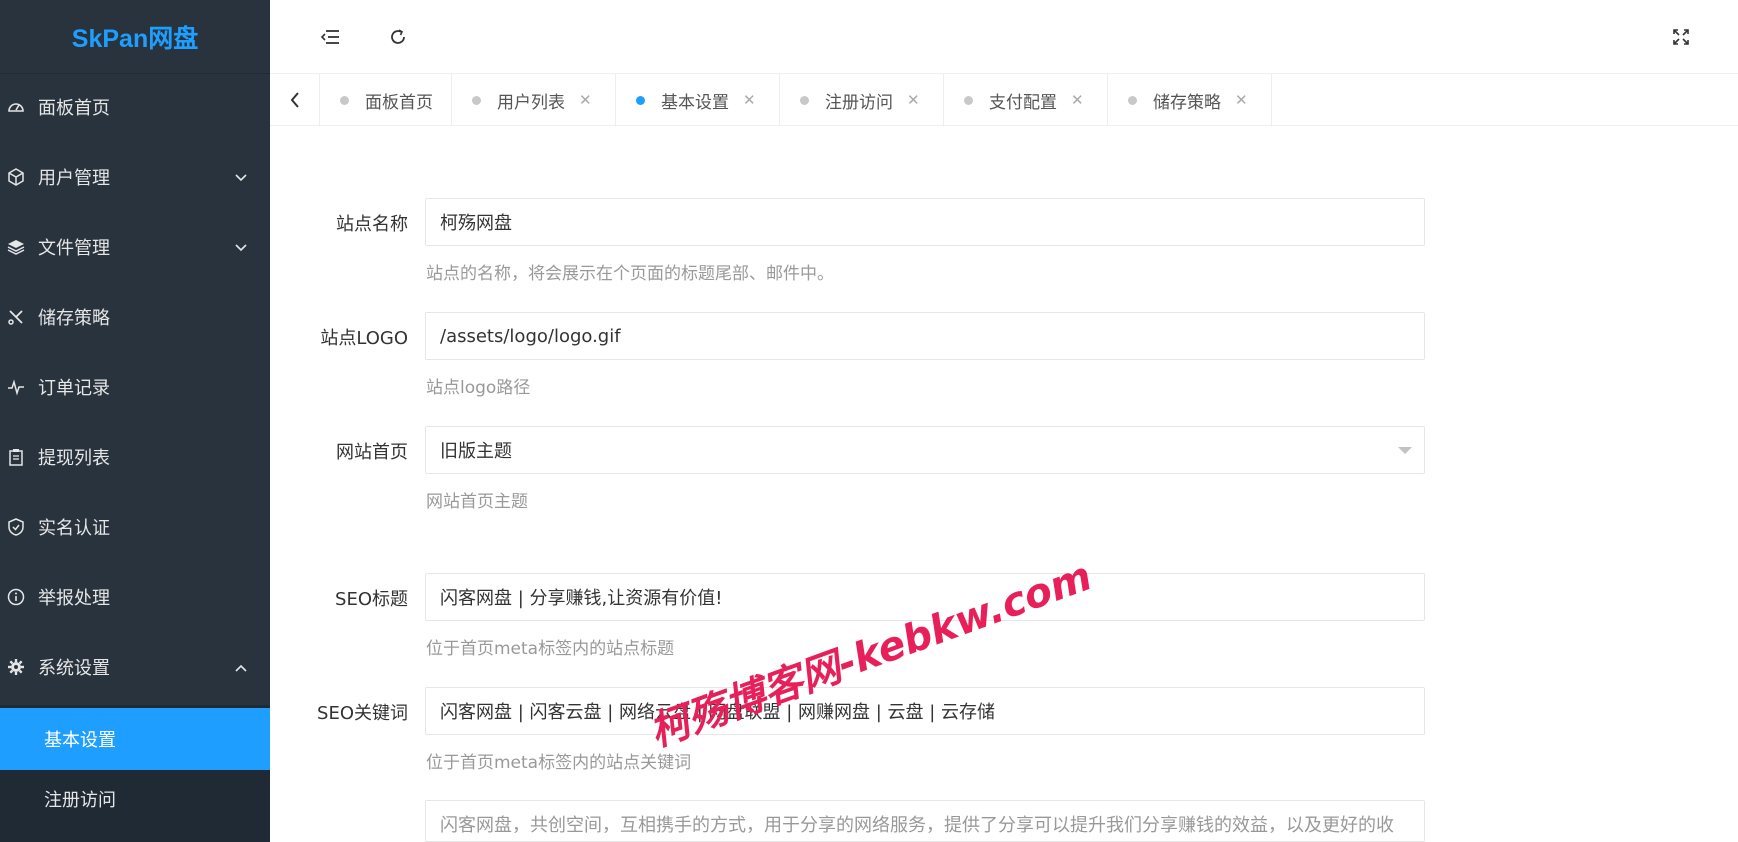 Image resolution: width=1738 pixels, height=842 pixels. What do you see at coordinates (559, 763) in the screenshot?
I see `seo-keywords-help: 位于首页meta标签内的站点关键词` at bounding box center [559, 763].